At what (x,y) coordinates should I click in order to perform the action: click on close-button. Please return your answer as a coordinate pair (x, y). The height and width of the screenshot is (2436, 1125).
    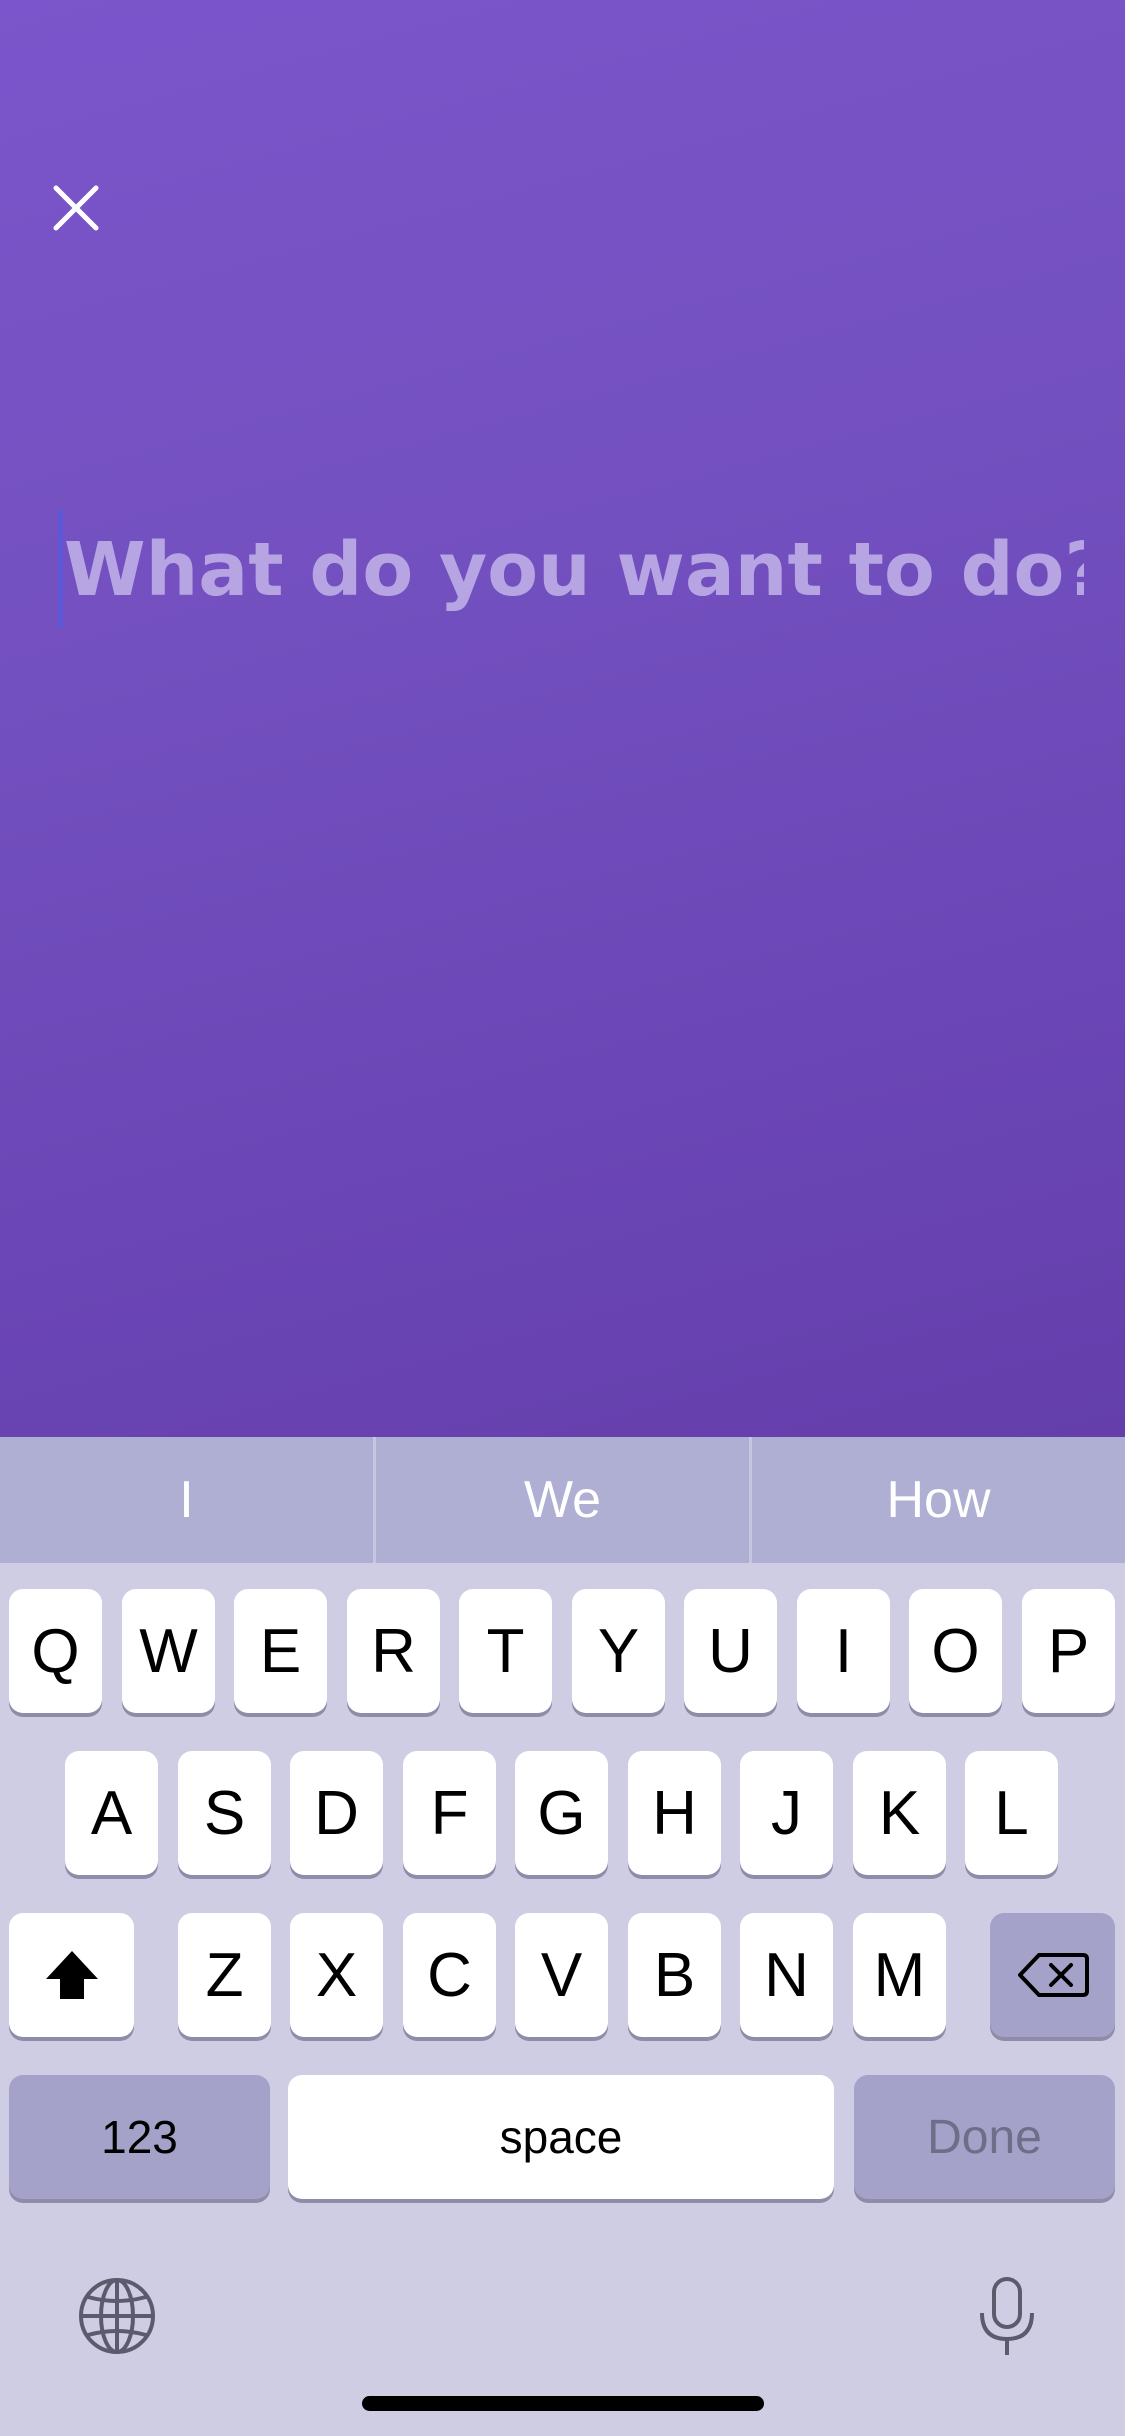
    Looking at the image, I should click on (76, 208).